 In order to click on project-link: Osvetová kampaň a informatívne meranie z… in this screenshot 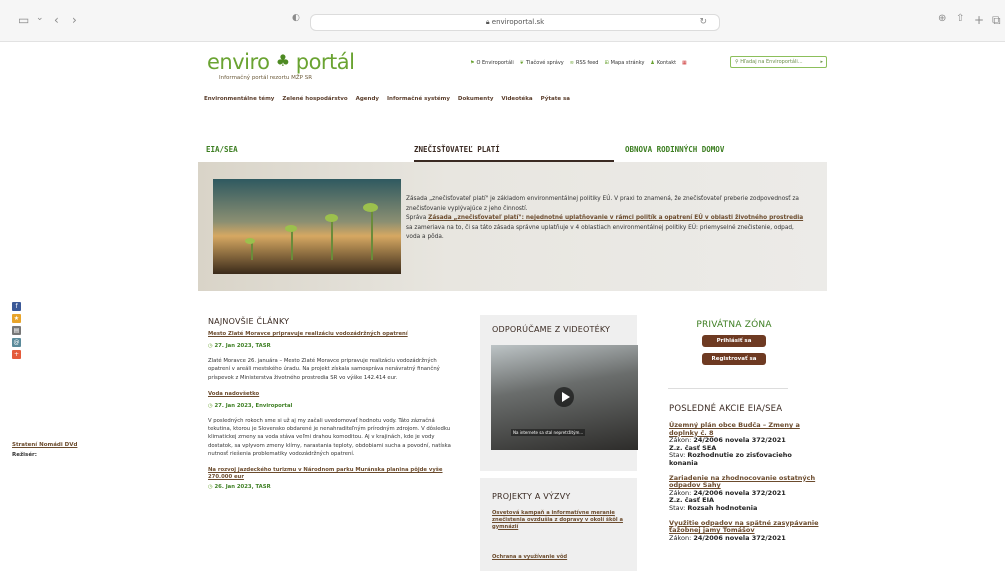, I will do `click(562, 520)`.